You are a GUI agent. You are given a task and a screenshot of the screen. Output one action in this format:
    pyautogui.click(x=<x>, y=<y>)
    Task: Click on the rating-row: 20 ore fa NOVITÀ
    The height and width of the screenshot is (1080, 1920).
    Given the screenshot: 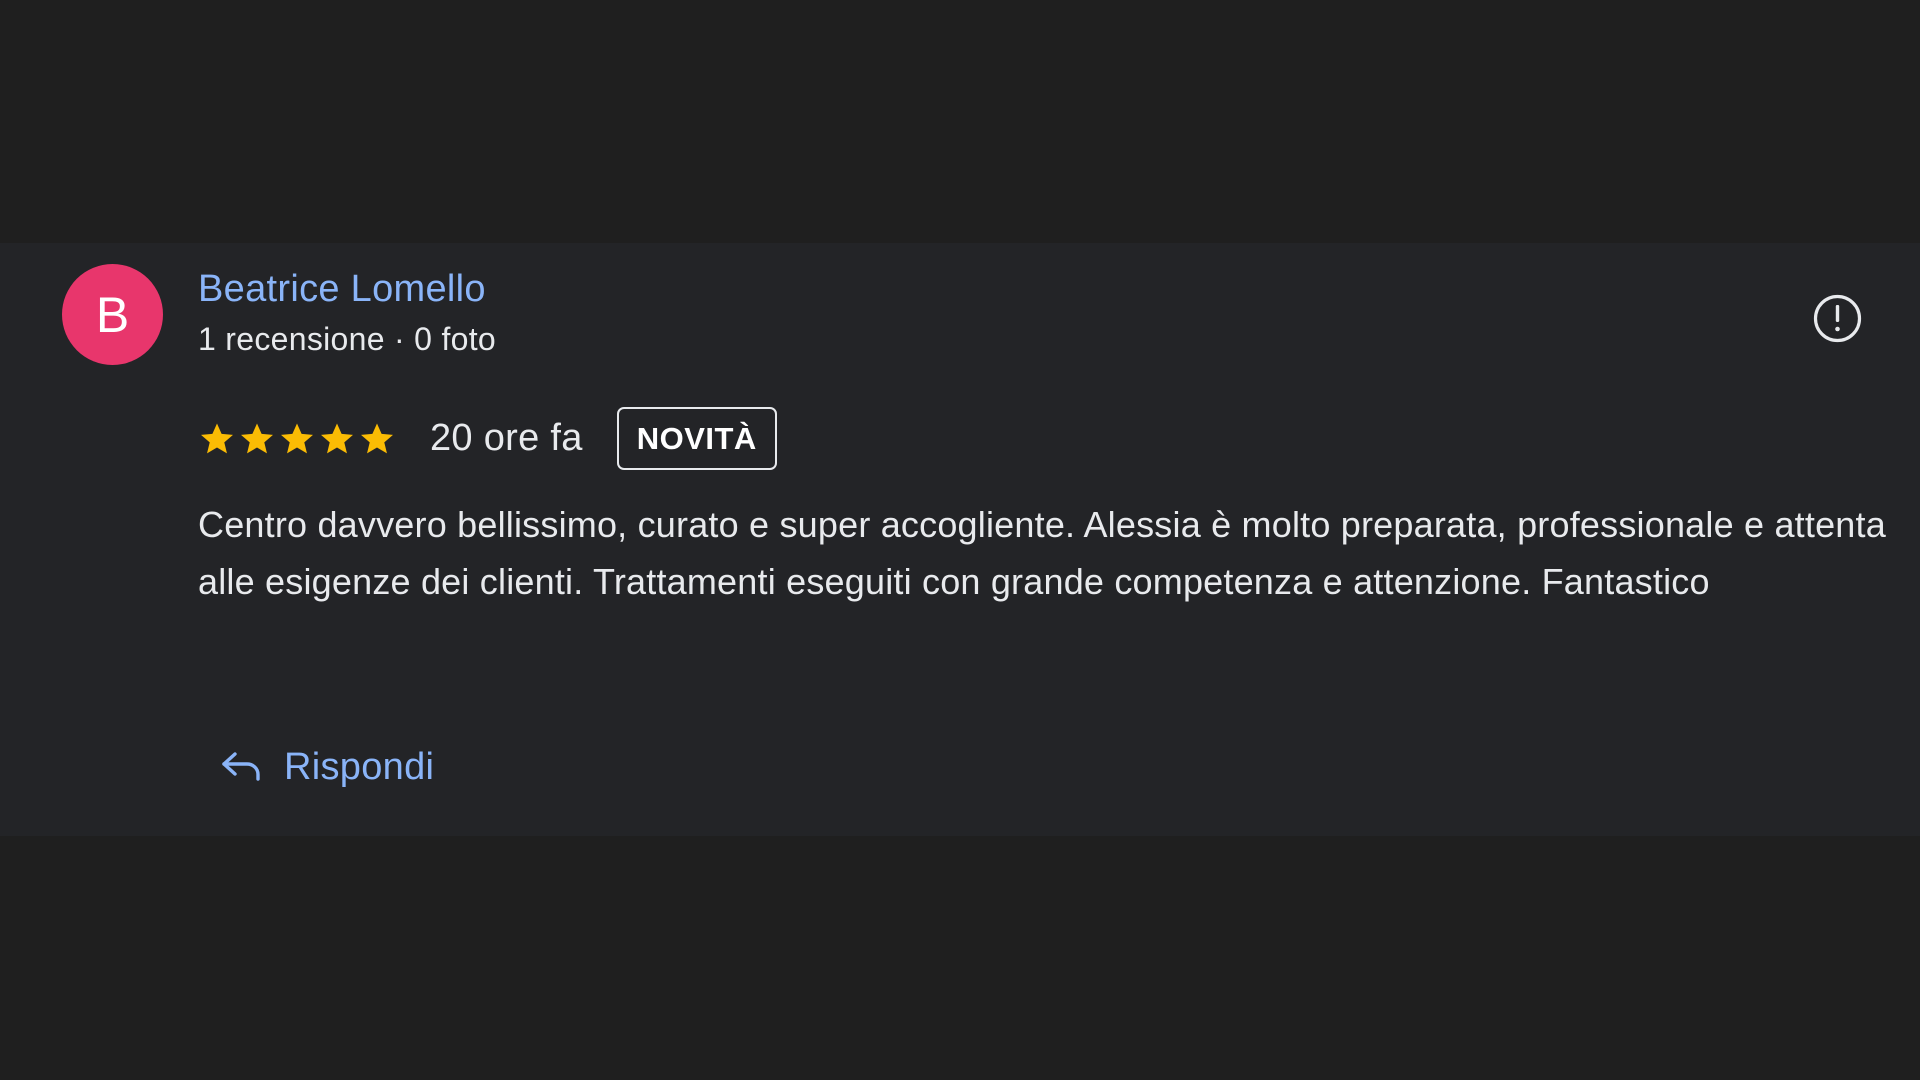 What is the action you would take?
    pyautogui.click(x=487, y=438)
    